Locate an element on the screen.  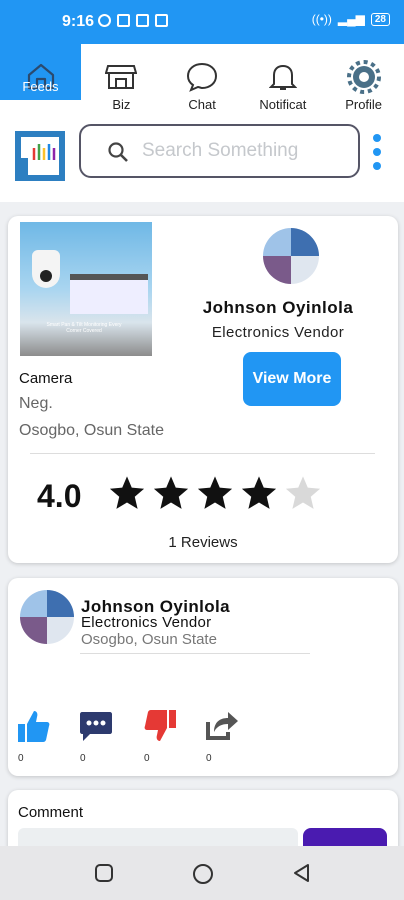
search-icon is located at coordinates (118, 152).